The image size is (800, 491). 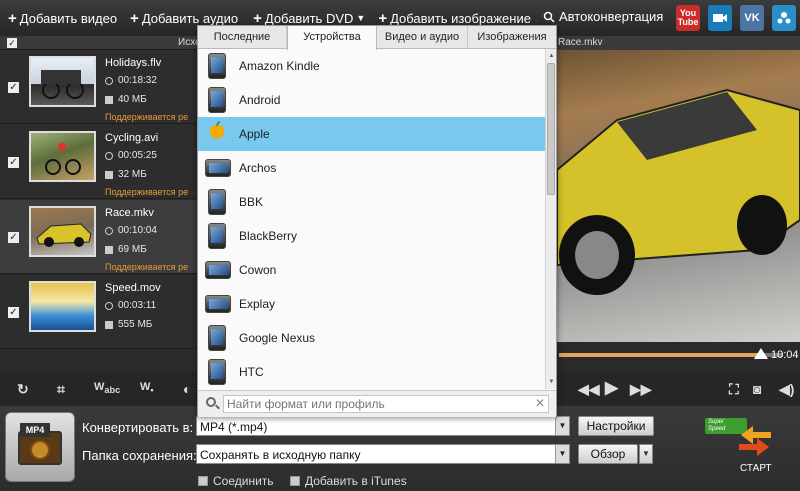 What do you see at coordinates (356, 481) in the screenshot?
I see `itunes-label: Добавить в iTunes` at bounding box center [356, 481].